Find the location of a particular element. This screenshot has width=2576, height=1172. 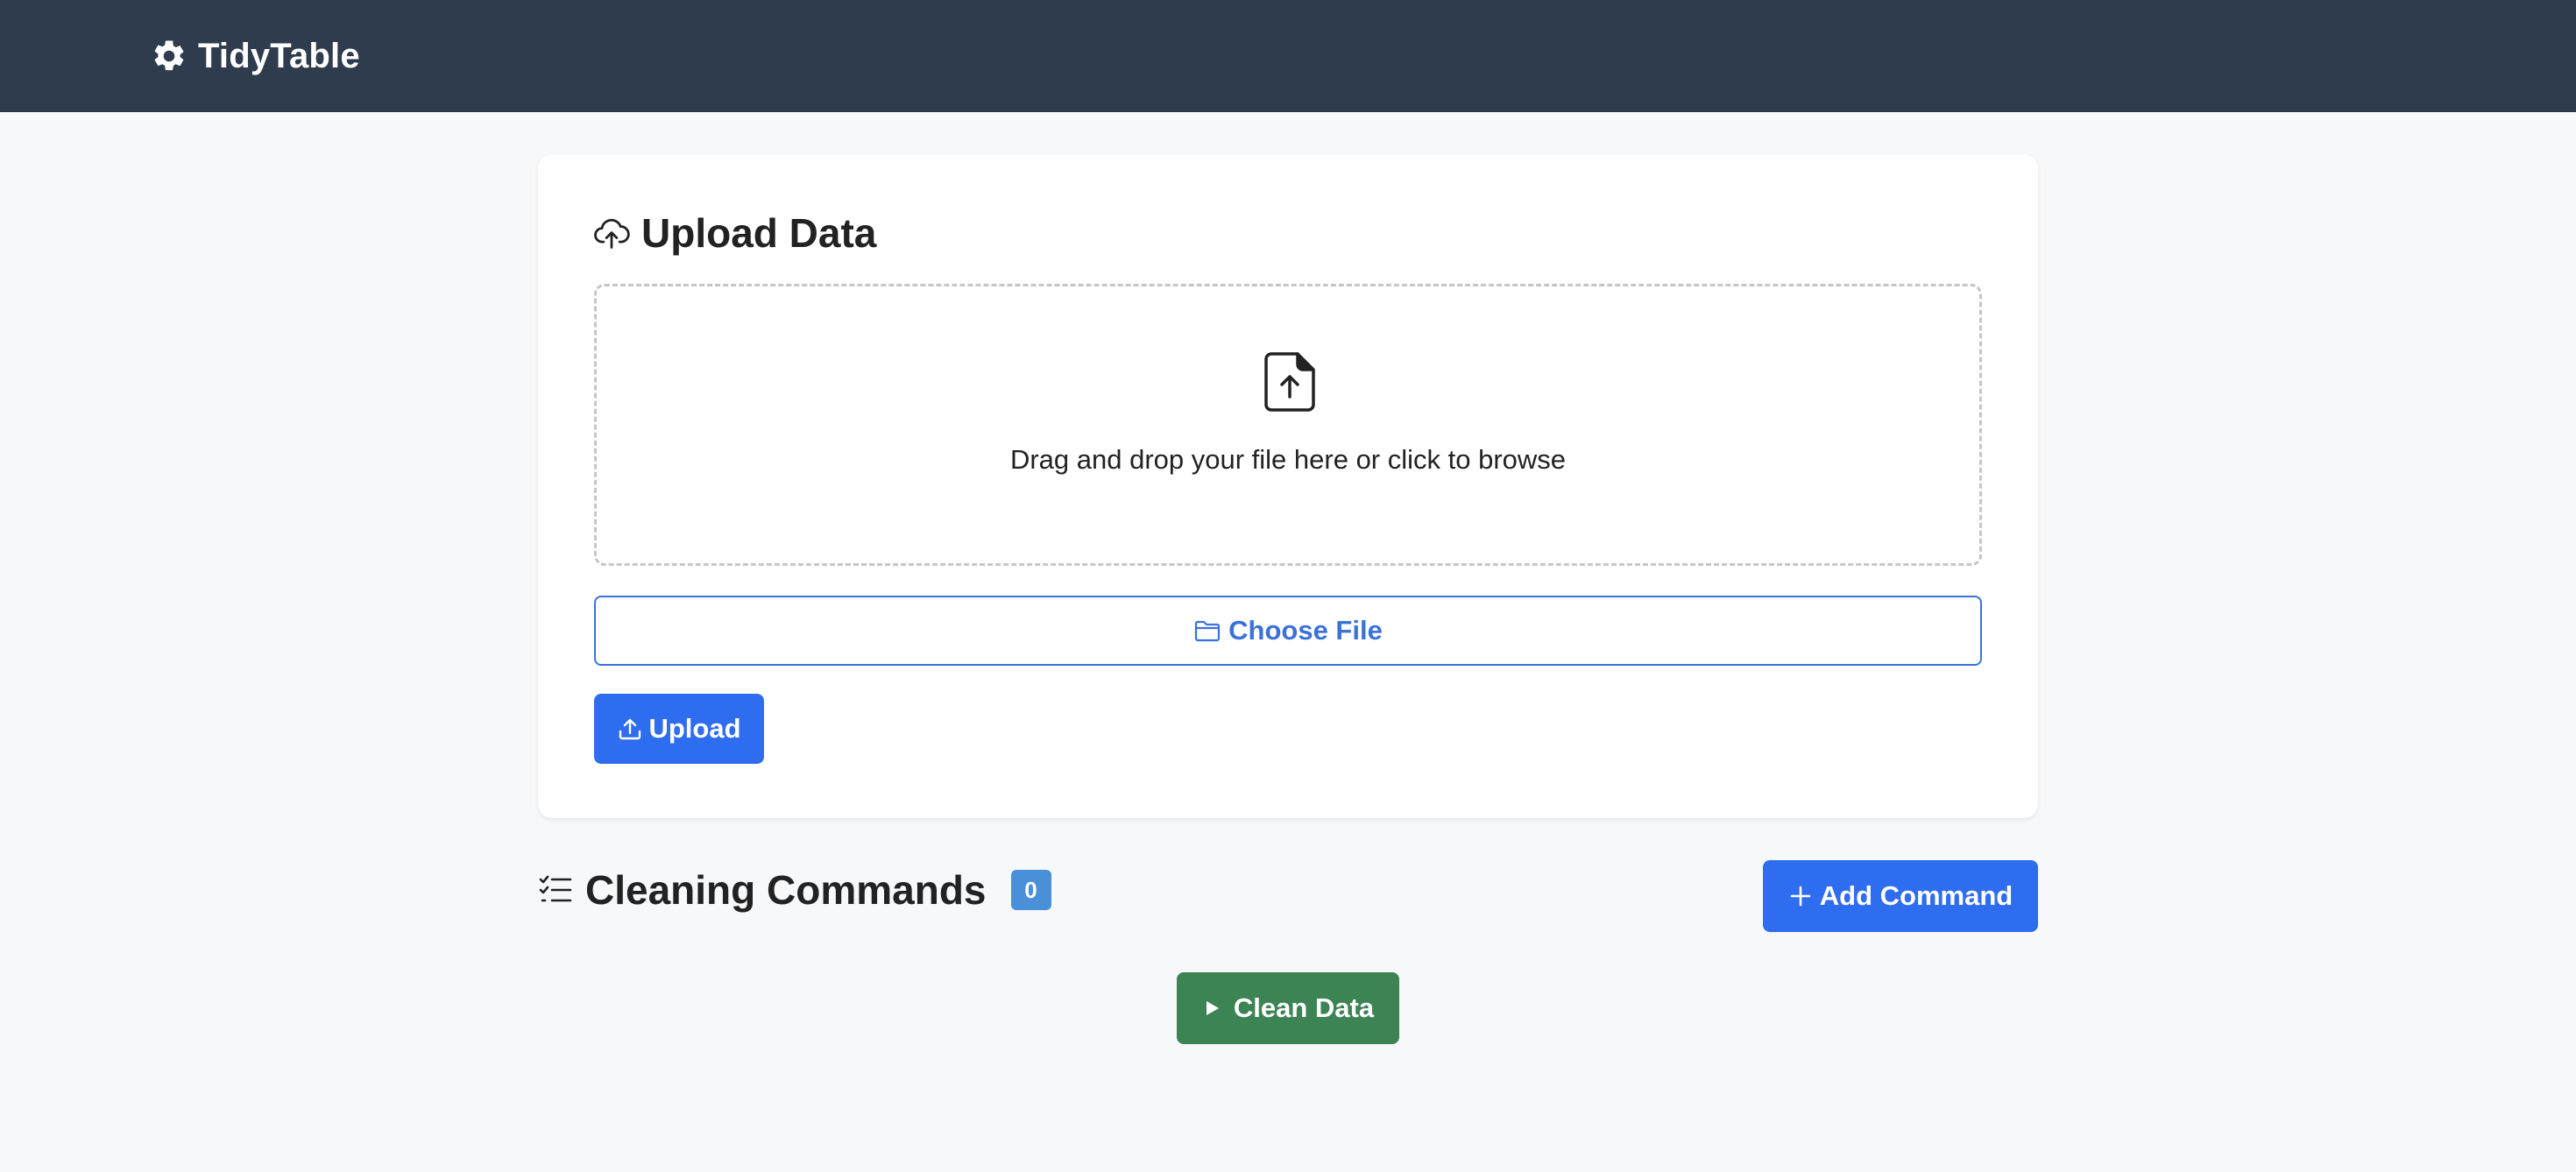

clean-data-label: Clean Data is located at coordinates (1304, 1007).